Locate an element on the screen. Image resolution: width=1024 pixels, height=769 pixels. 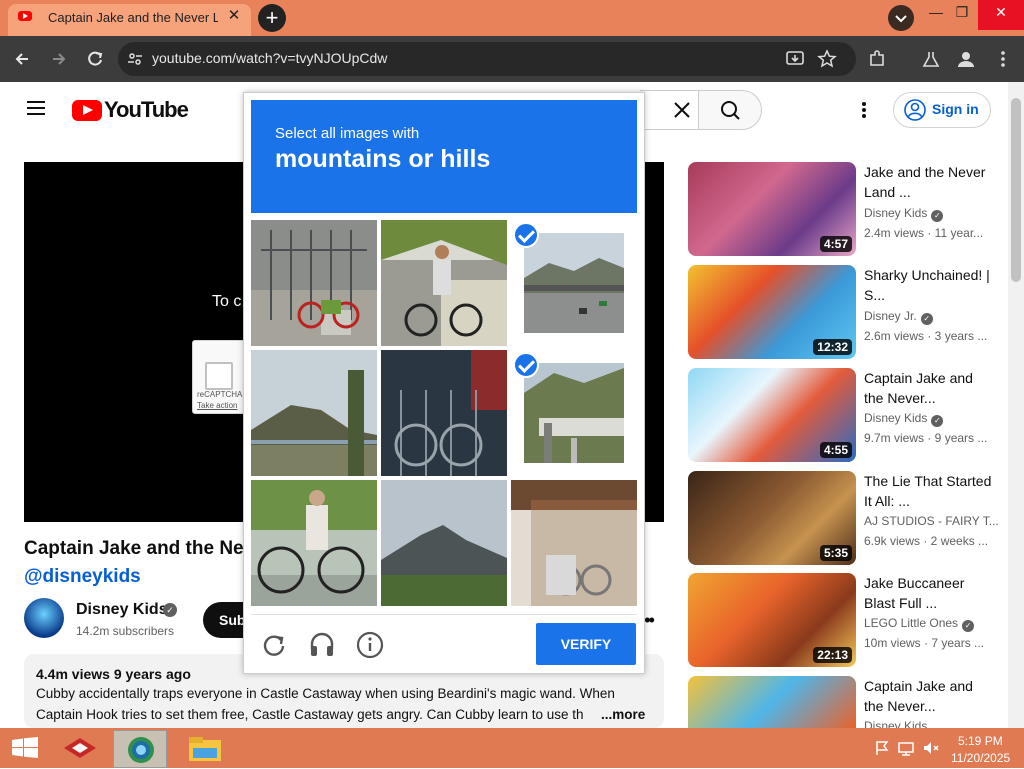
reload-button is located at coordinates (95, 59).